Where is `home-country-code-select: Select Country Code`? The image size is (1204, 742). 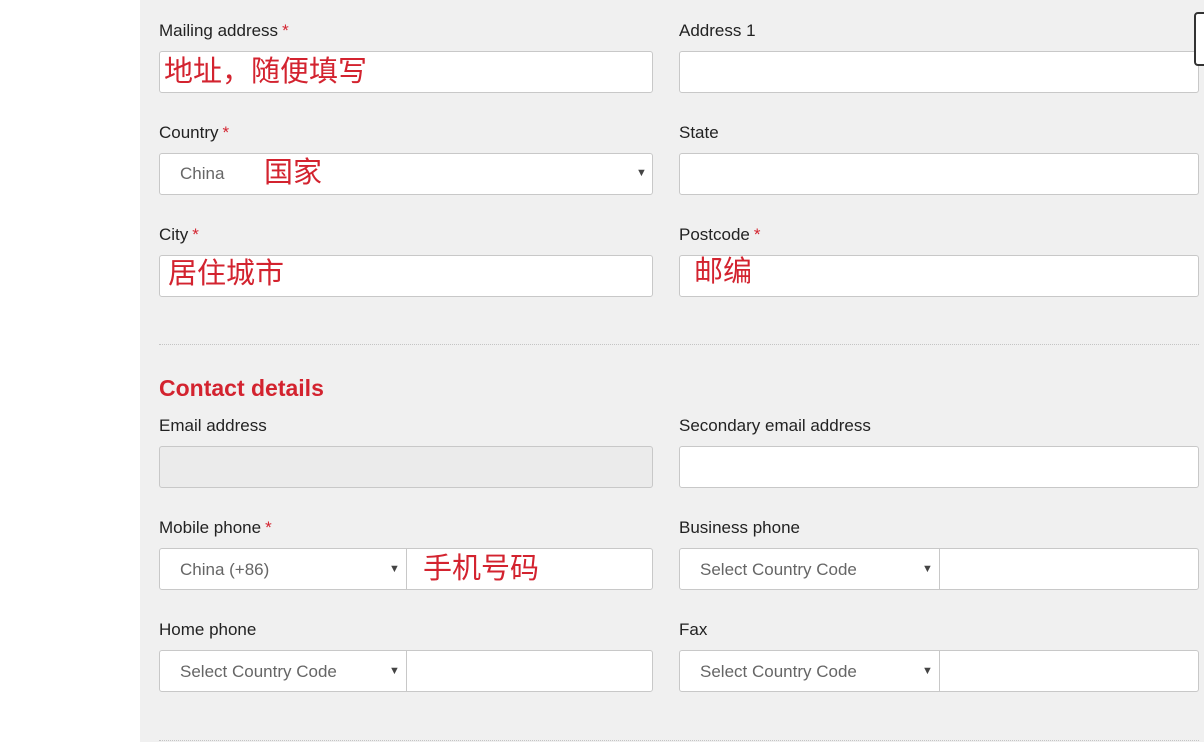
home-country-code-select: Select Country Code is located at coordinates (258, 672).